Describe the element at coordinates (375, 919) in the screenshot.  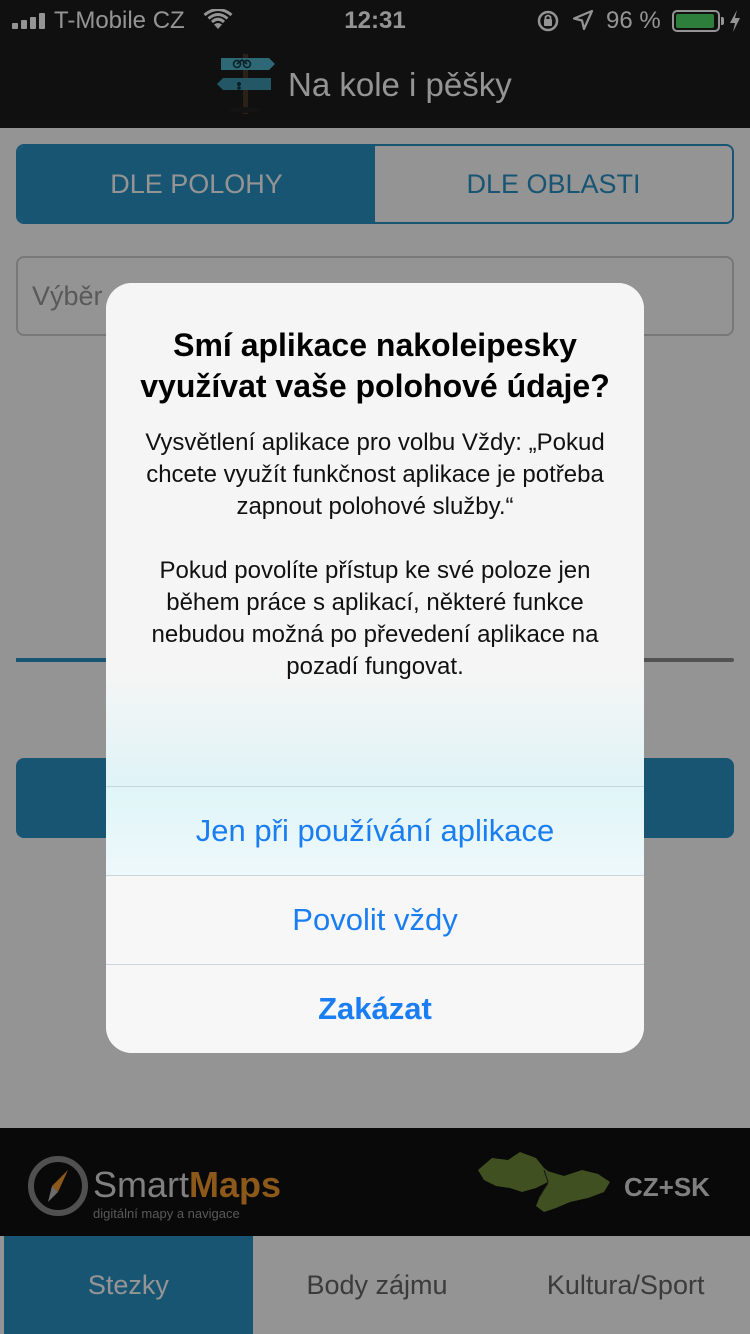
I see `allow-always-button: Povolit vždy` at that location.